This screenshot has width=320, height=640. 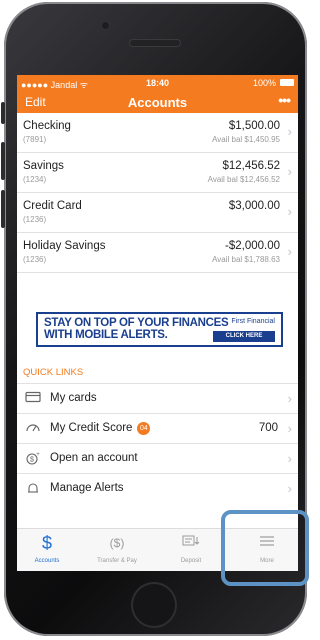 I want to click on tab-label: Transfer & Pay, so click(x=117, y=561).